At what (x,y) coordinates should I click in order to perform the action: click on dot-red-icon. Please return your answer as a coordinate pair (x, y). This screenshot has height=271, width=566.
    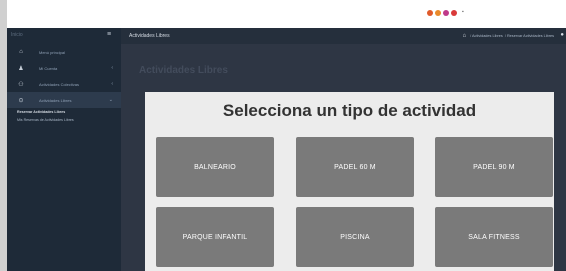
    Looking at the image, I should click on (454, 13).